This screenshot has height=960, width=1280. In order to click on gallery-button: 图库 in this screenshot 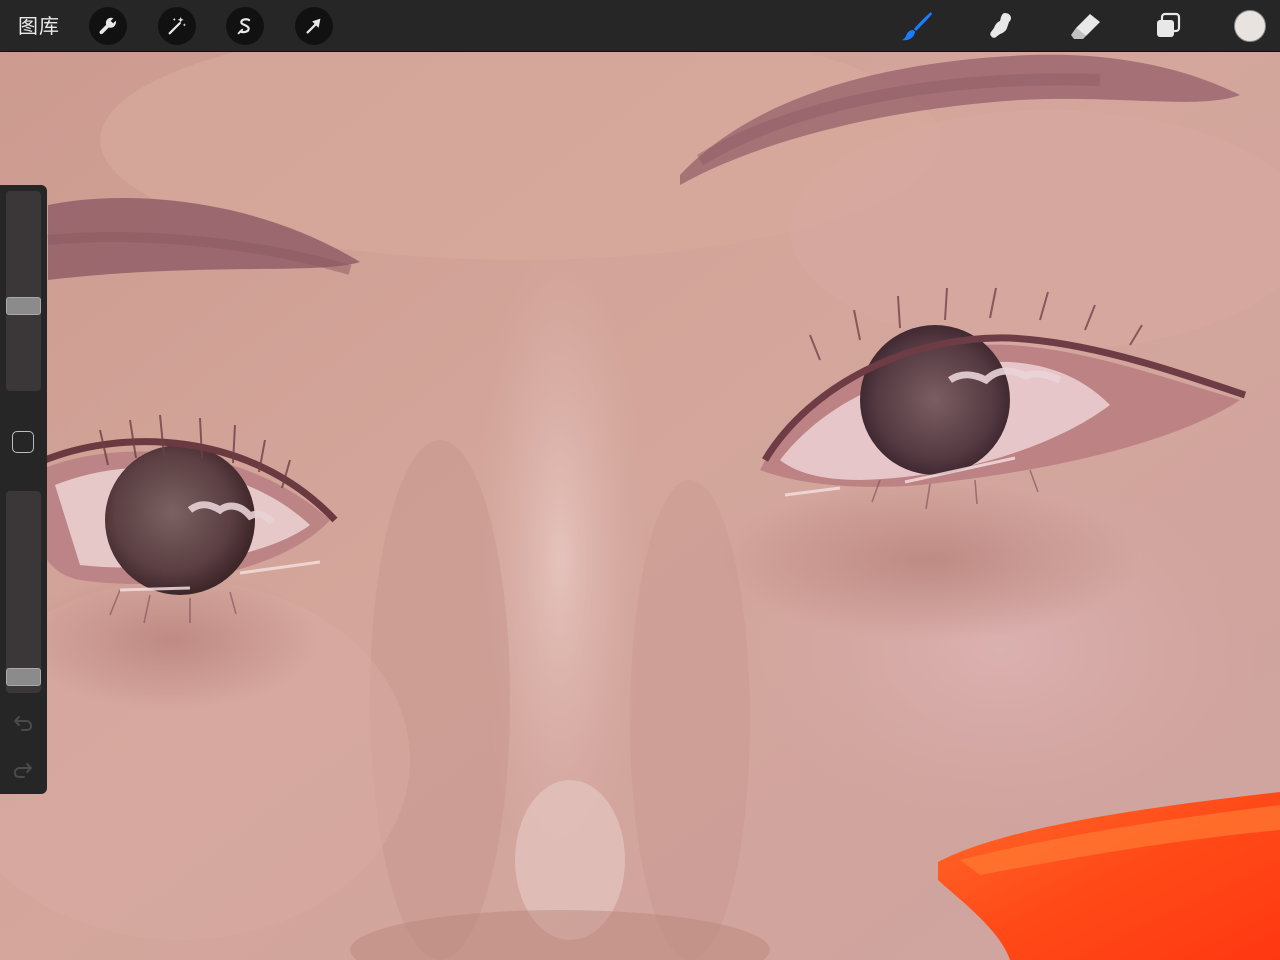, I will do `click(39, 26)`.